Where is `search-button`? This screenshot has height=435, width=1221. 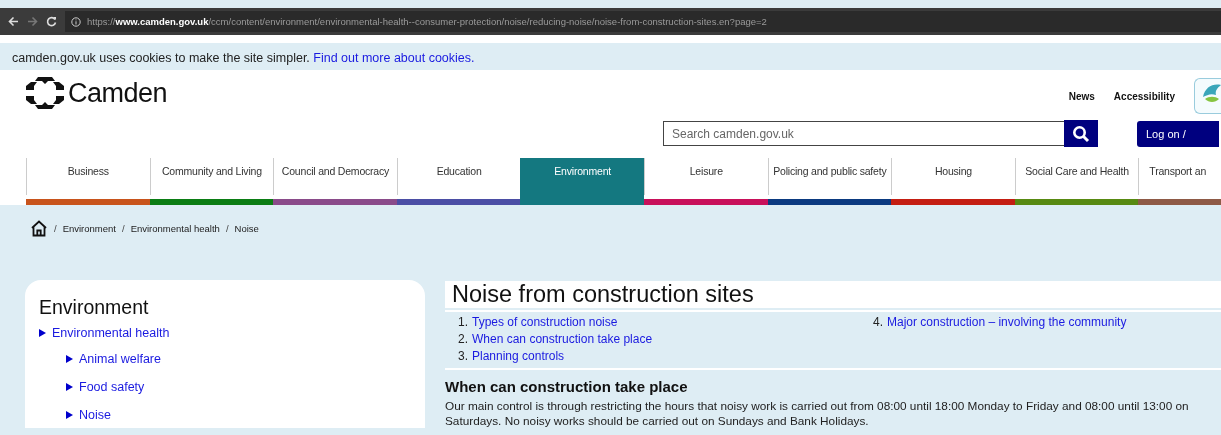
search-button is located at coordinates (1081, 133).